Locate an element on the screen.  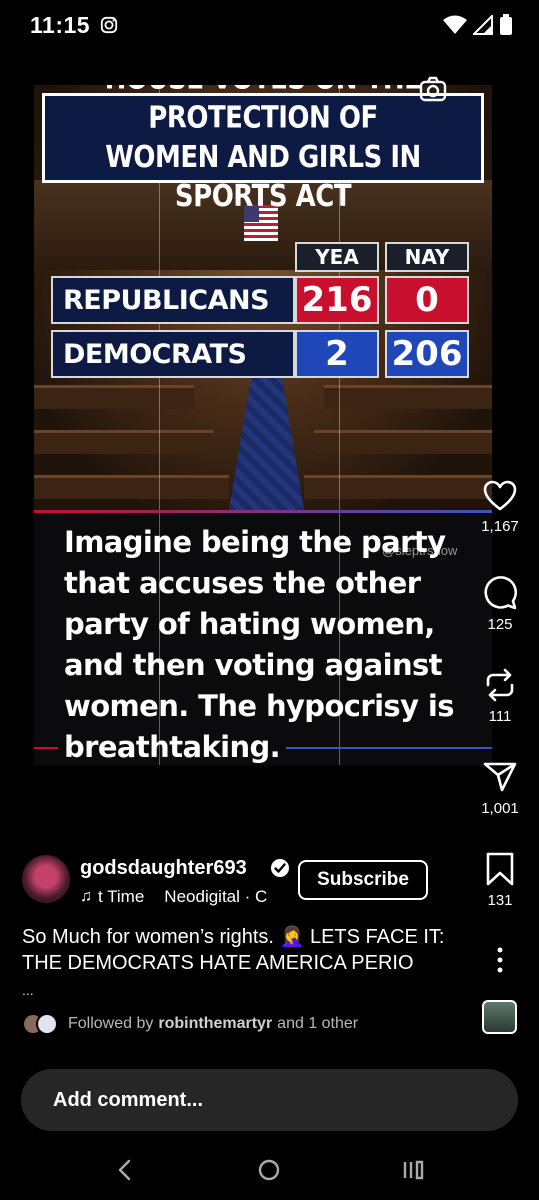
back-icon is located at coordinates (125, 1170).